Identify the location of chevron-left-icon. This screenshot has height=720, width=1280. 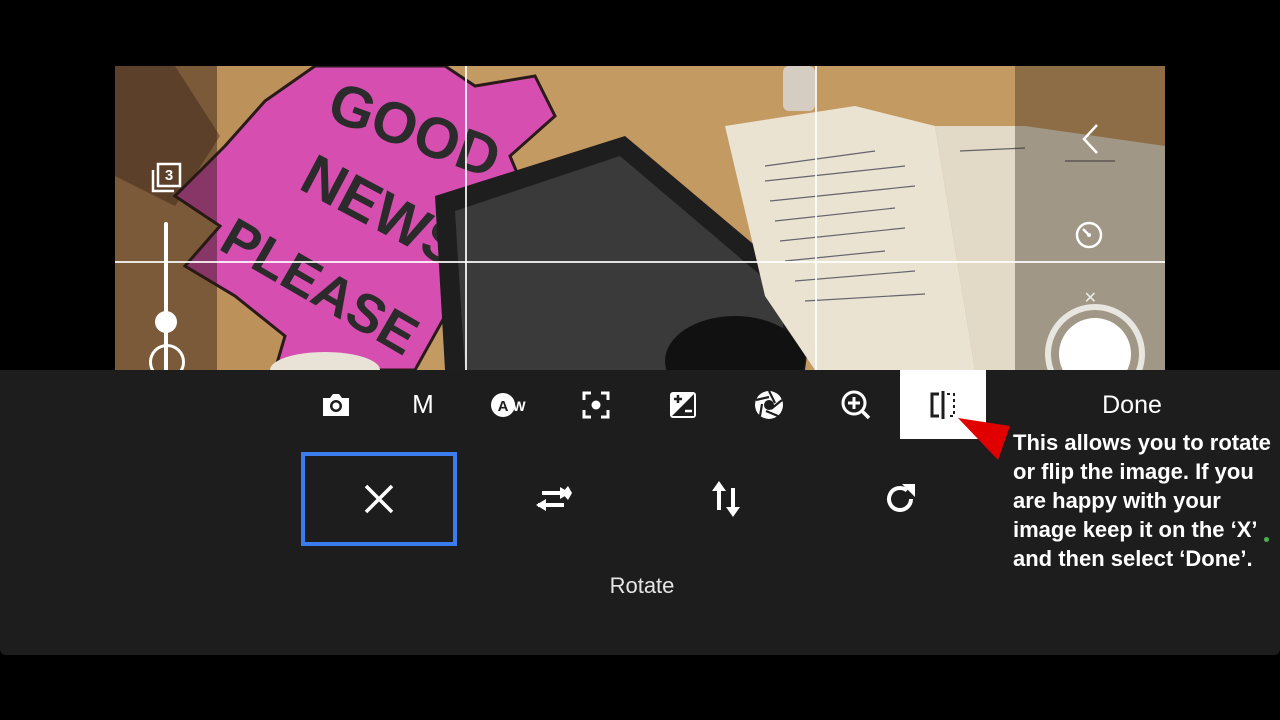
(1091, 139).